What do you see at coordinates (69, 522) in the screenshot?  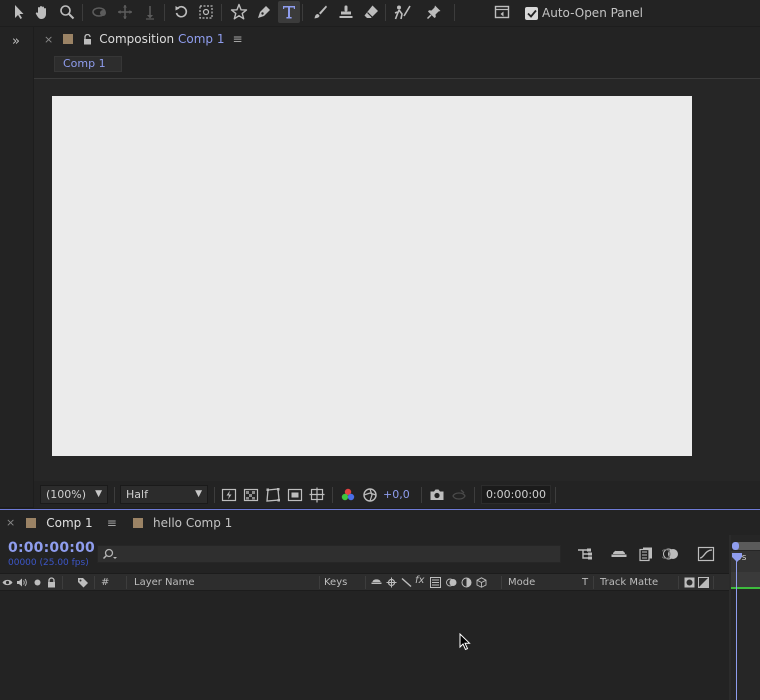 I see `timeline-tab-label: Comp 1` at bounding box center [69, 522].